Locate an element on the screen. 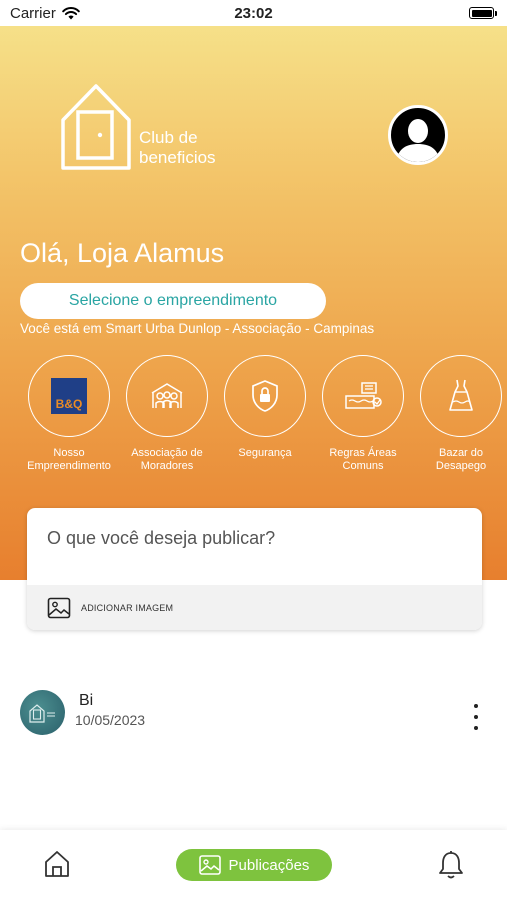 The width and height of the screenshot is (507, 900). tab-notifications is located at coordinates (451, 867).